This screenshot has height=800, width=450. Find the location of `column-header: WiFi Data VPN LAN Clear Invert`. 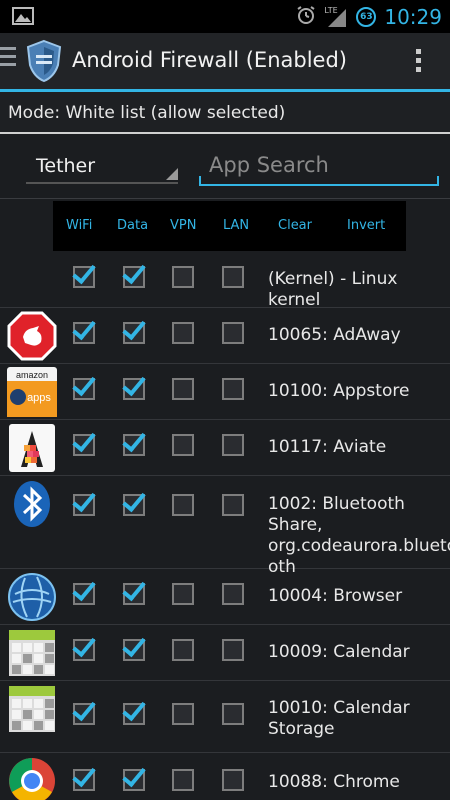

column-header: WiFi Data VPN LAN Clear Invert is located at coordinates (229, 226).